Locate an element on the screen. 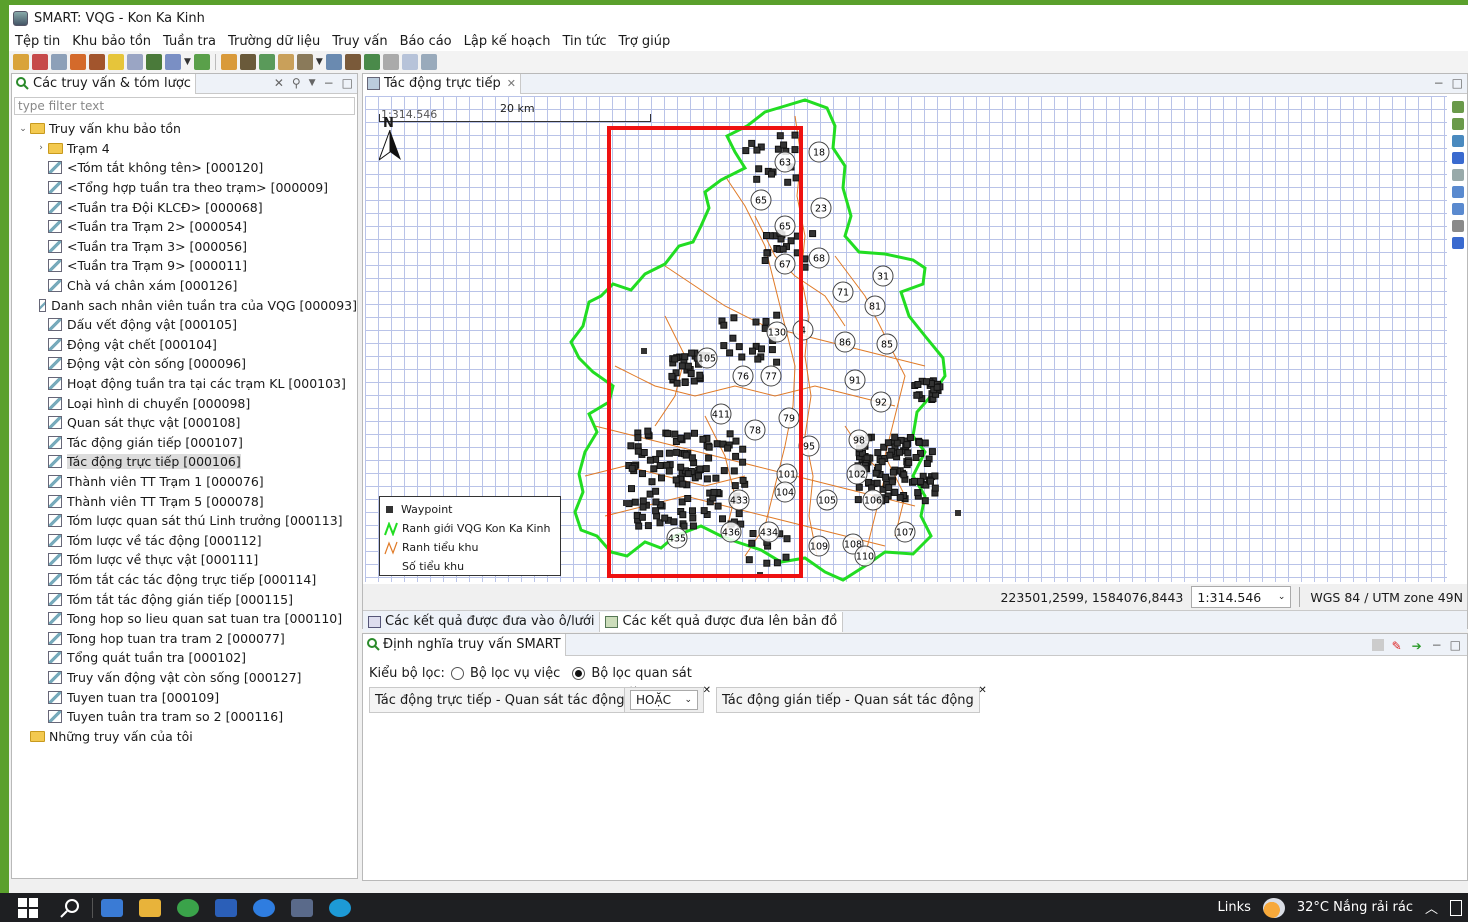 This screenshot has height=922, width=1468. tree-query-item: <Tuần tra Trạm 2> [000054] is located at coordinates (184, 227).